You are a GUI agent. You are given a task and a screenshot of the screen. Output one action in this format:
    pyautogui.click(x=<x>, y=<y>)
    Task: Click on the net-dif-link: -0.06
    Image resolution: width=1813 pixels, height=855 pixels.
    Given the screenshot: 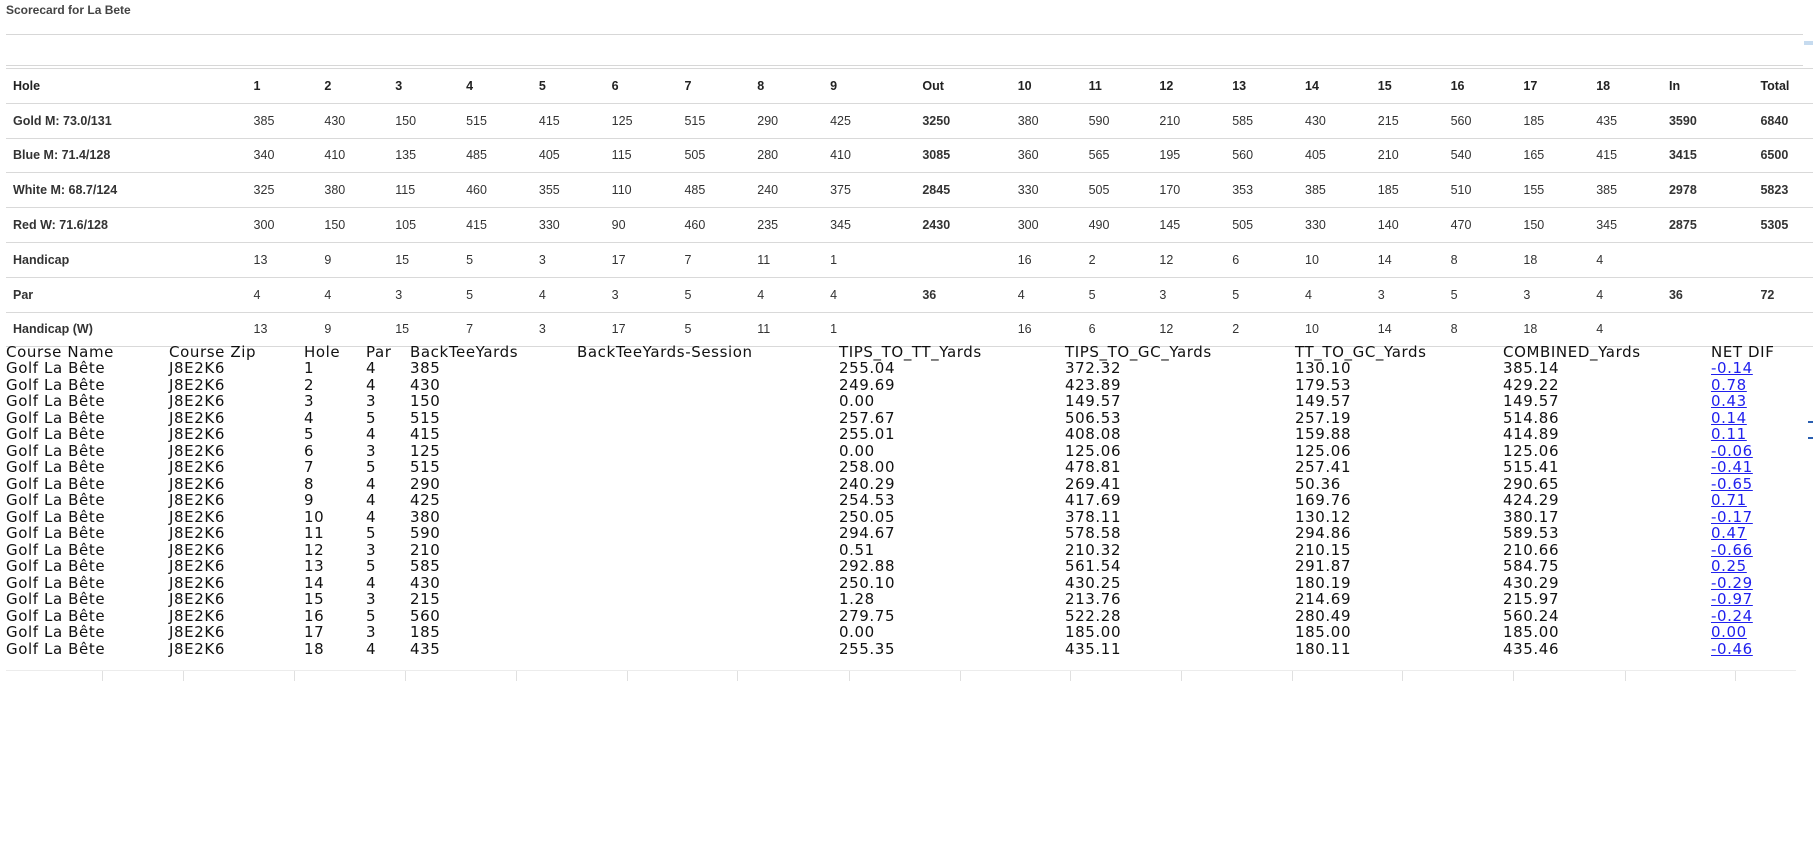 What is the action you would take?
    pyautogui.click(x=1732, y=451)
    